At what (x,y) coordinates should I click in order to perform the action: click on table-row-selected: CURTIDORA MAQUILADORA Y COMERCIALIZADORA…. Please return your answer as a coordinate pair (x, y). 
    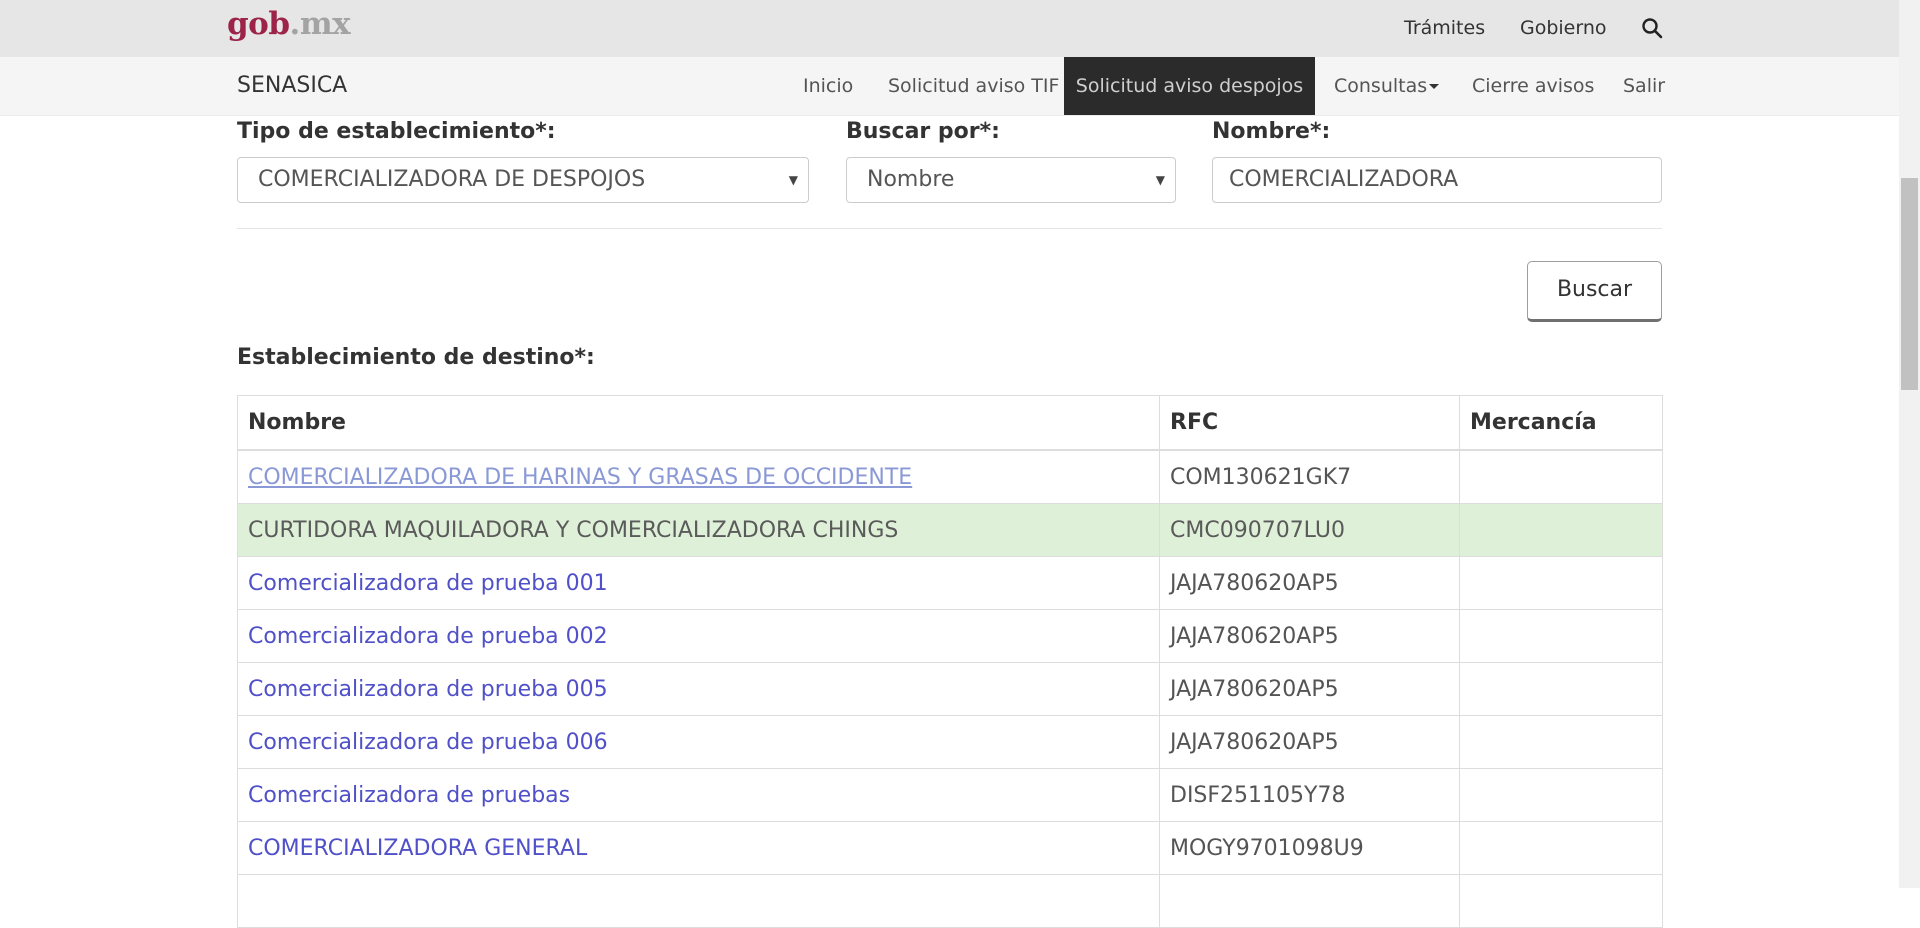
    Looking at the image, I should click on (950, 530).